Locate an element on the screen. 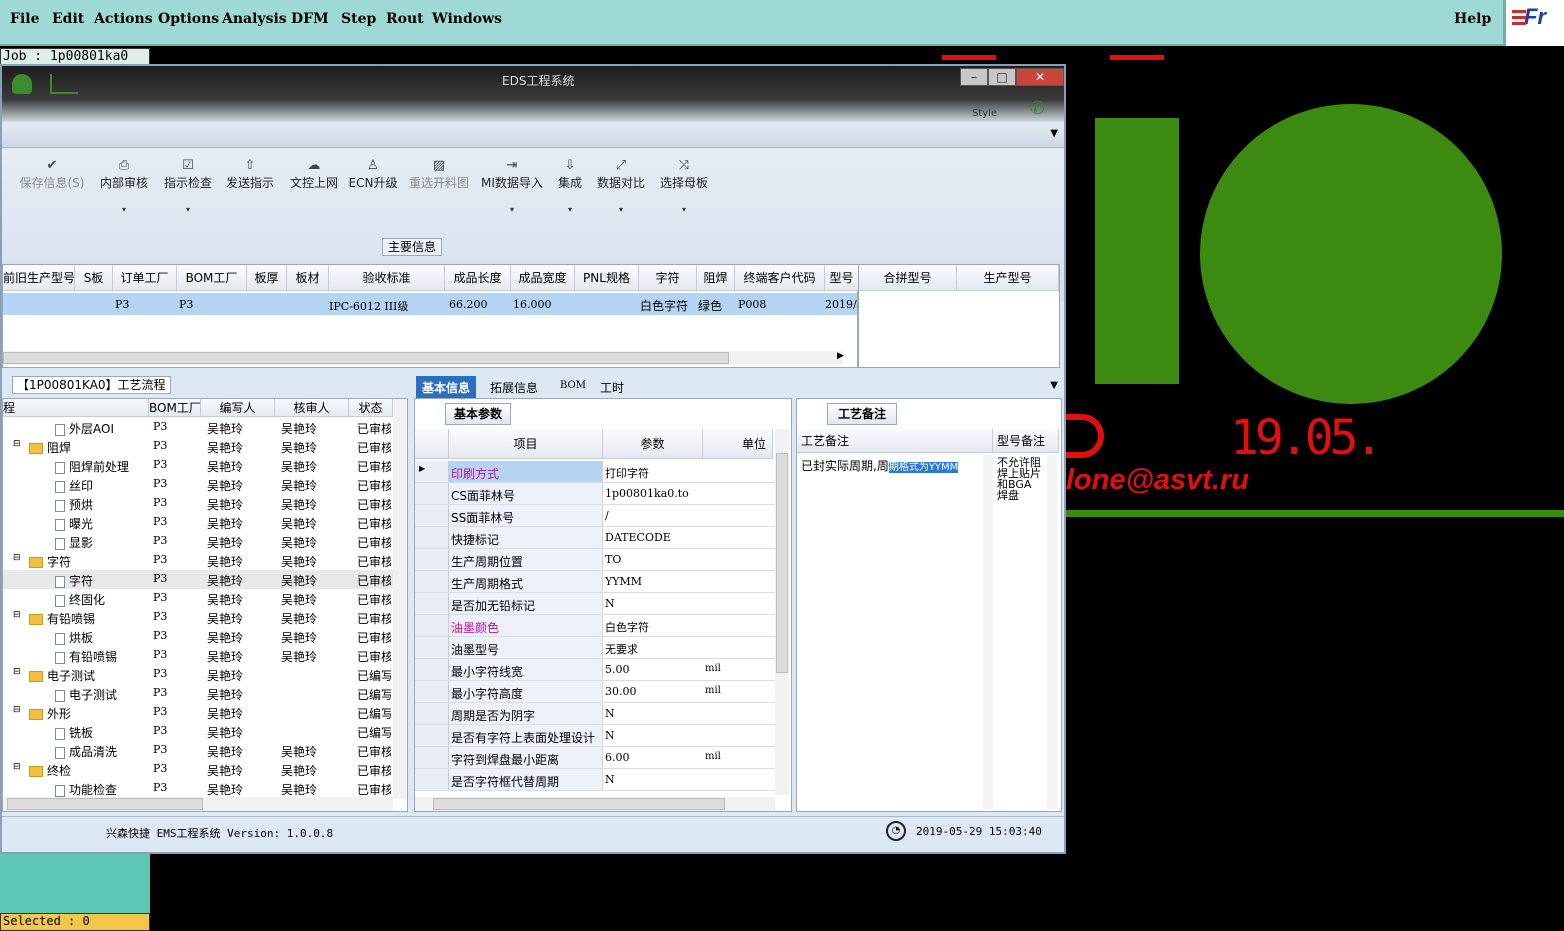  ribbon-collapse-icon: ▼ is located at coordinates (1054, 133).